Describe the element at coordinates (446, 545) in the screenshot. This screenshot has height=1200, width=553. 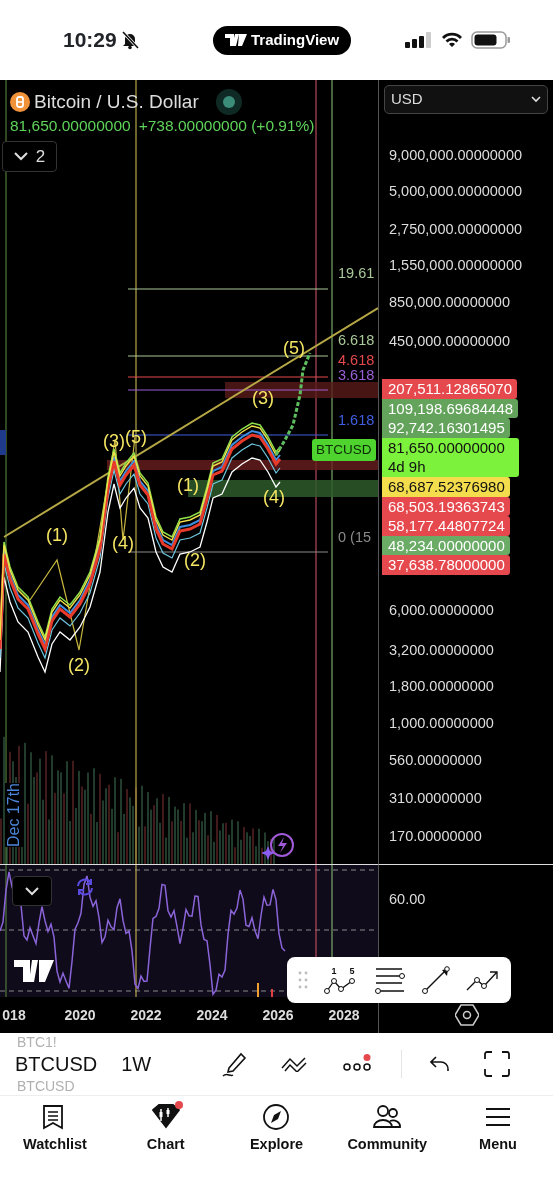
I see `price-badge: 48,234.00000000` at that location.